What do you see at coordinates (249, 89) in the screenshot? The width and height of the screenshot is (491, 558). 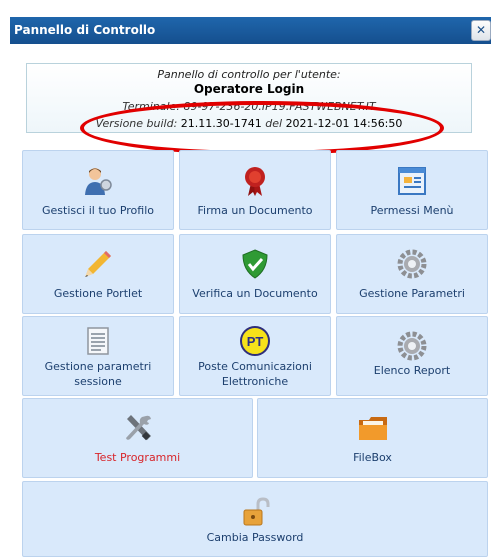 I see `user-name: Operatore Login` at bounding box center [249, 89].